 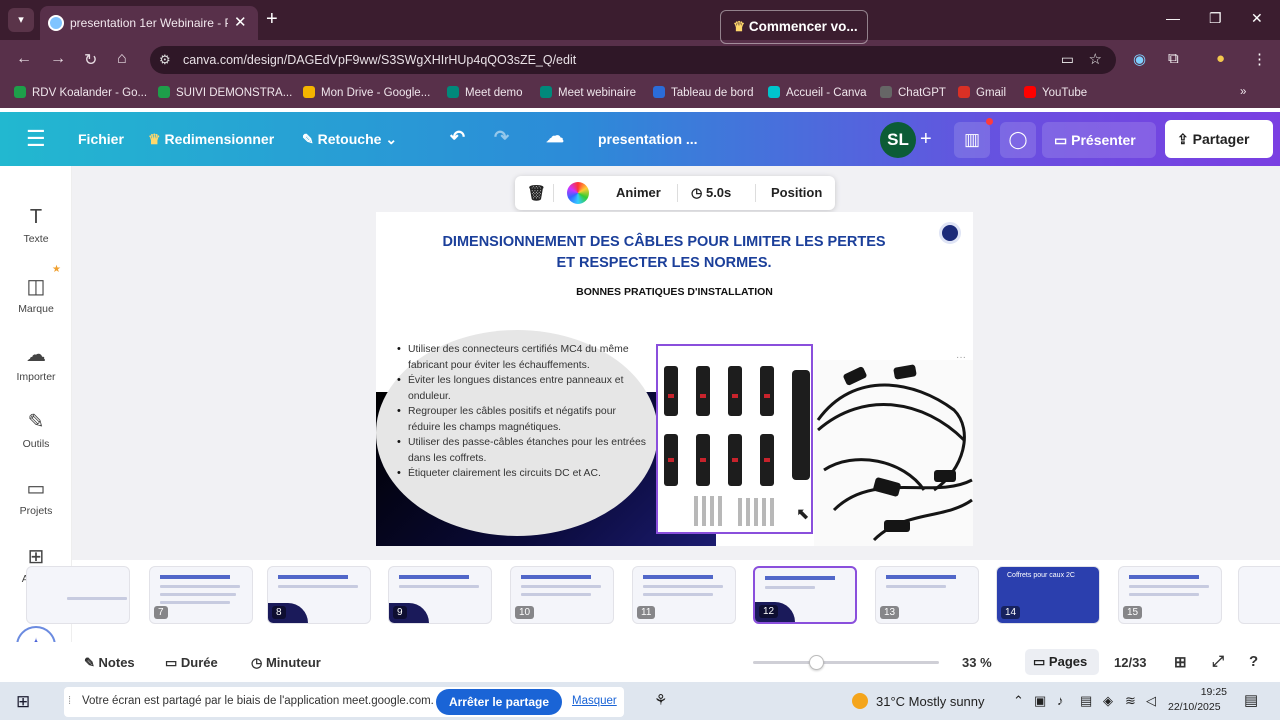 What do you see at coordinates (1060, 700) in the screenshot?
I see `microphone-icon: ♪` at bounding box center [1060, 700].